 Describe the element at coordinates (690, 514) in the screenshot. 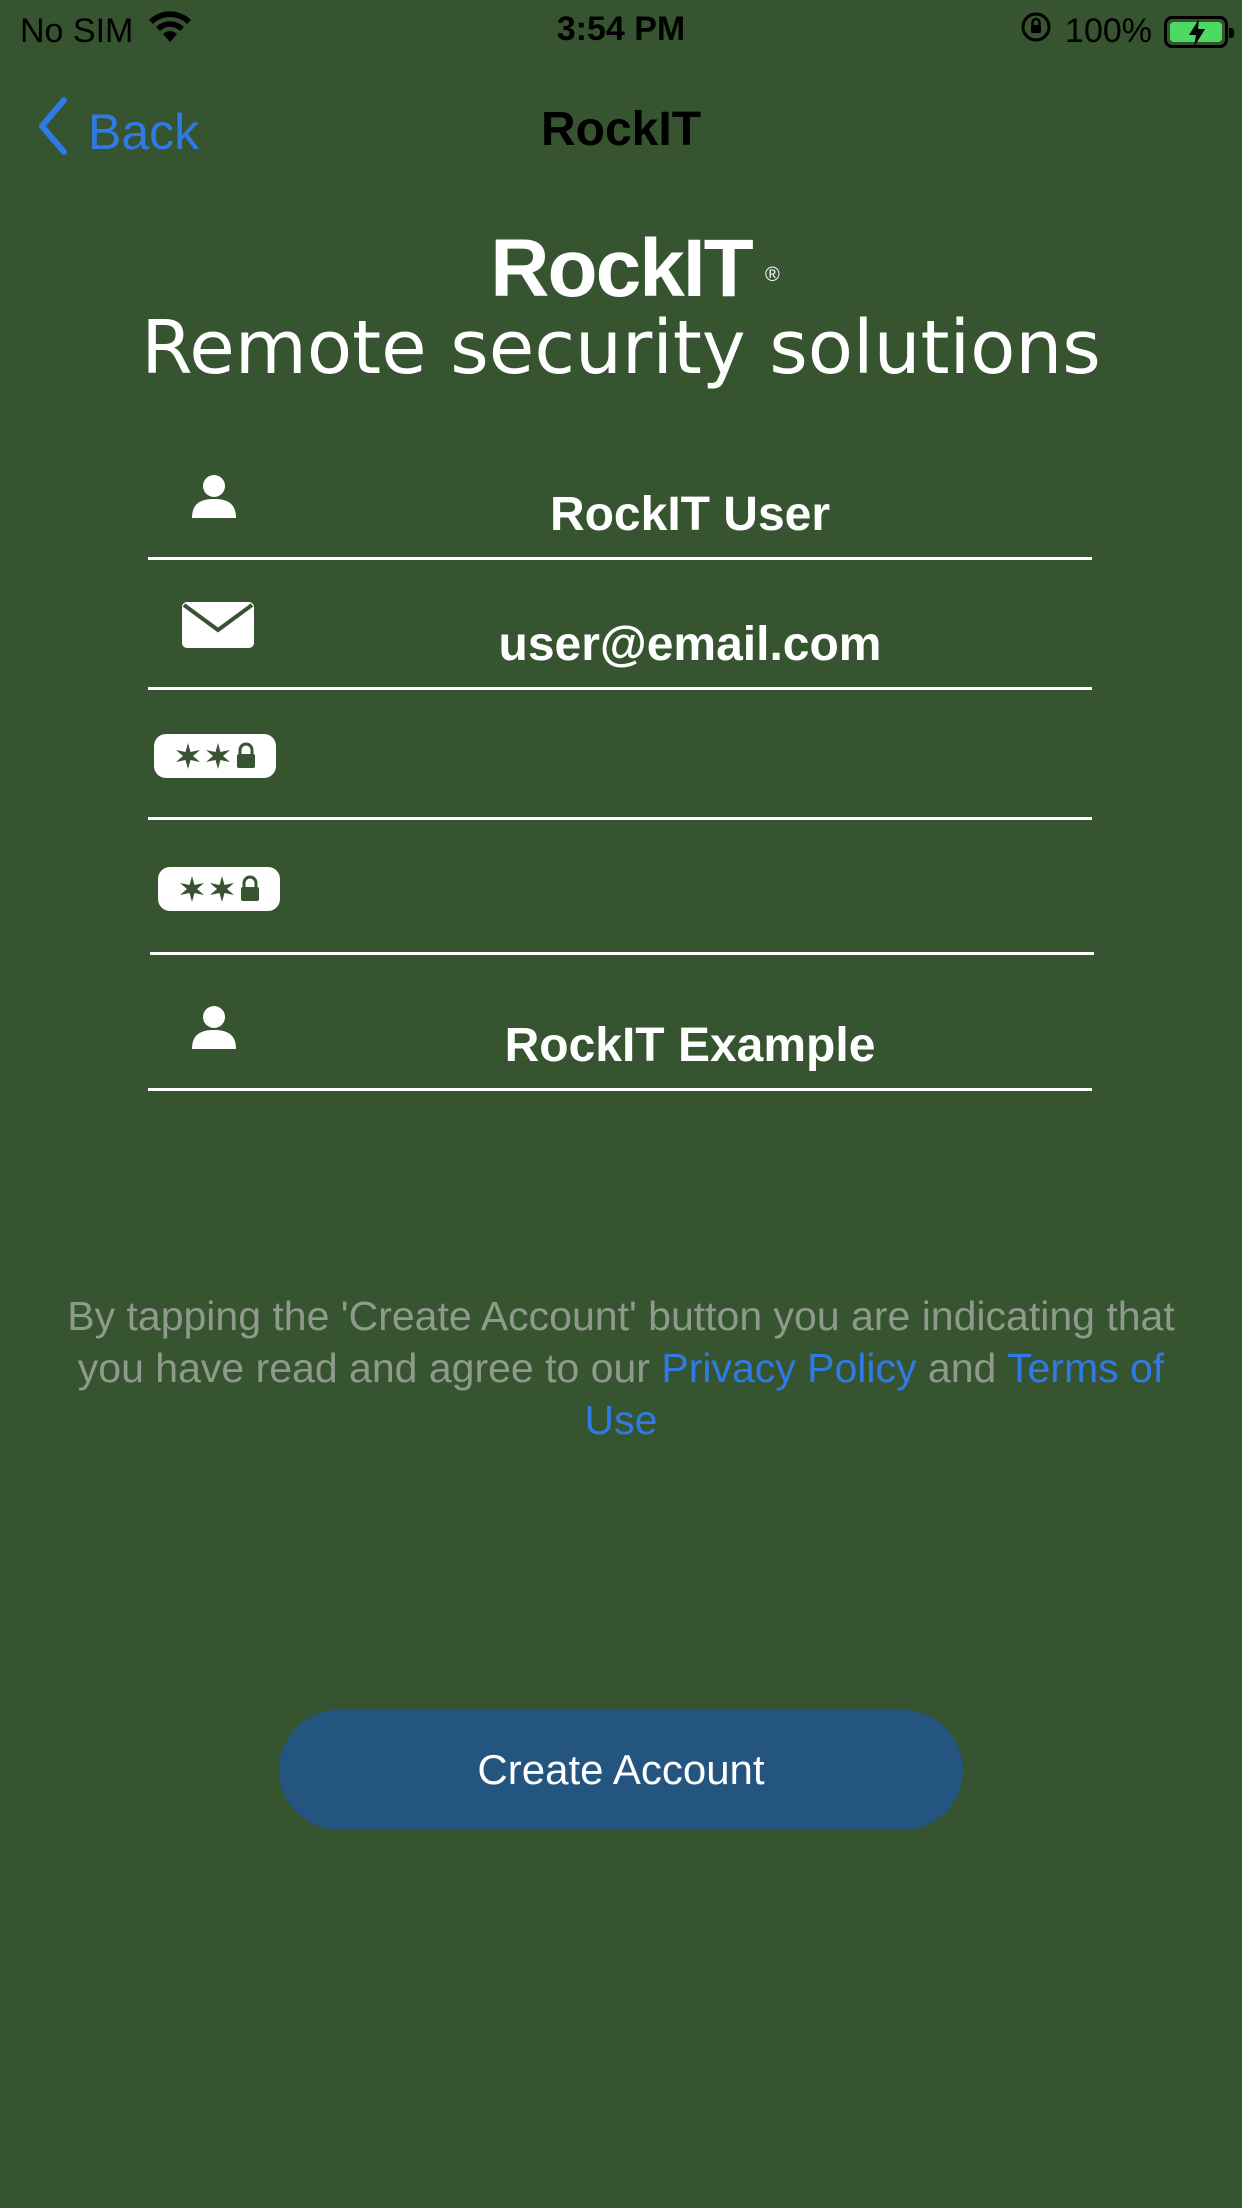

I see `name-input` at that location.